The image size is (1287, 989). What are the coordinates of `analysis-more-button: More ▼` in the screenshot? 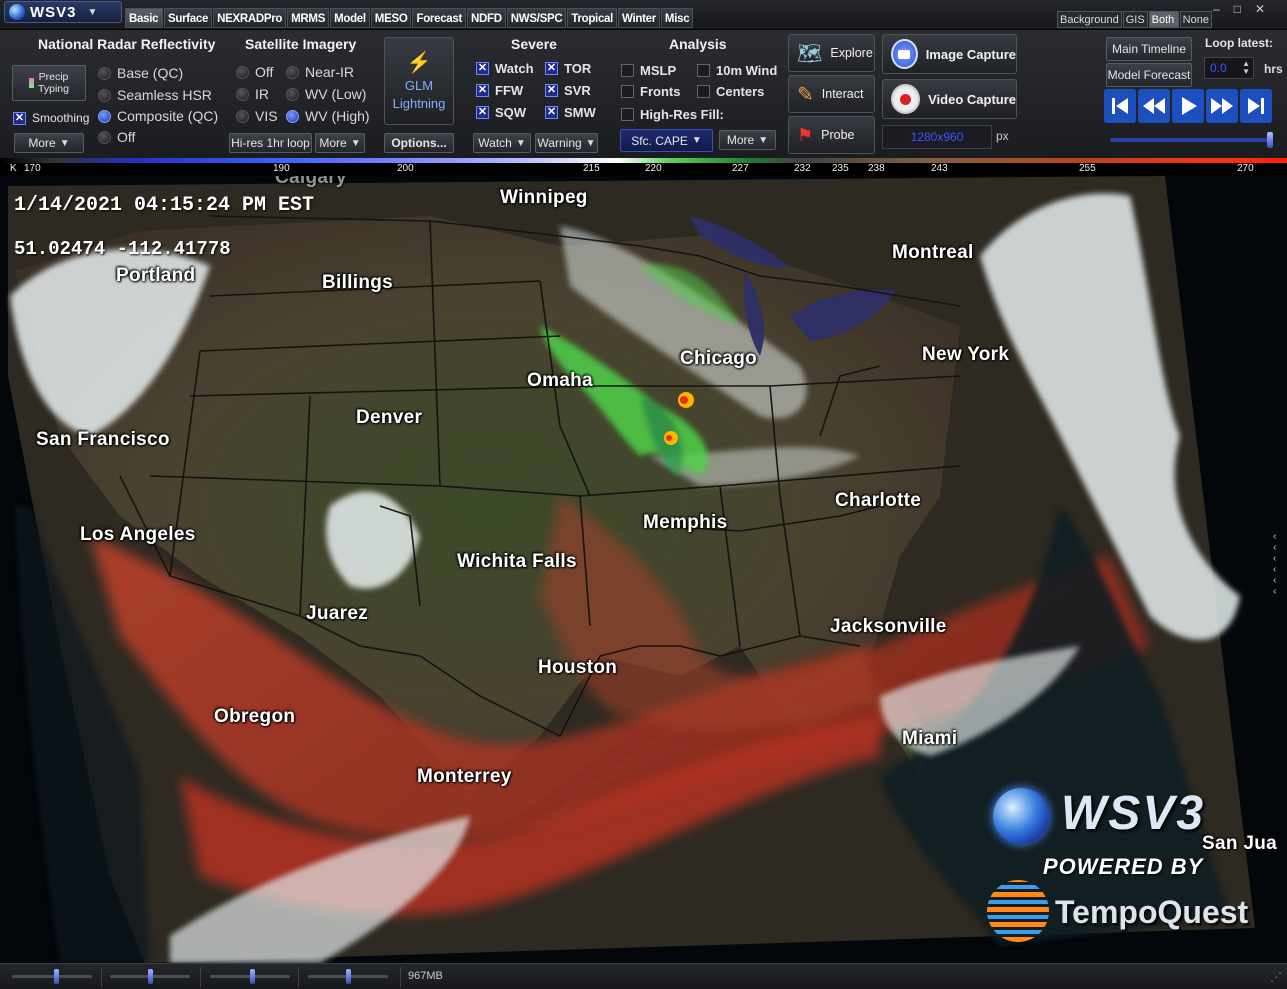 It's located at (747, 140).